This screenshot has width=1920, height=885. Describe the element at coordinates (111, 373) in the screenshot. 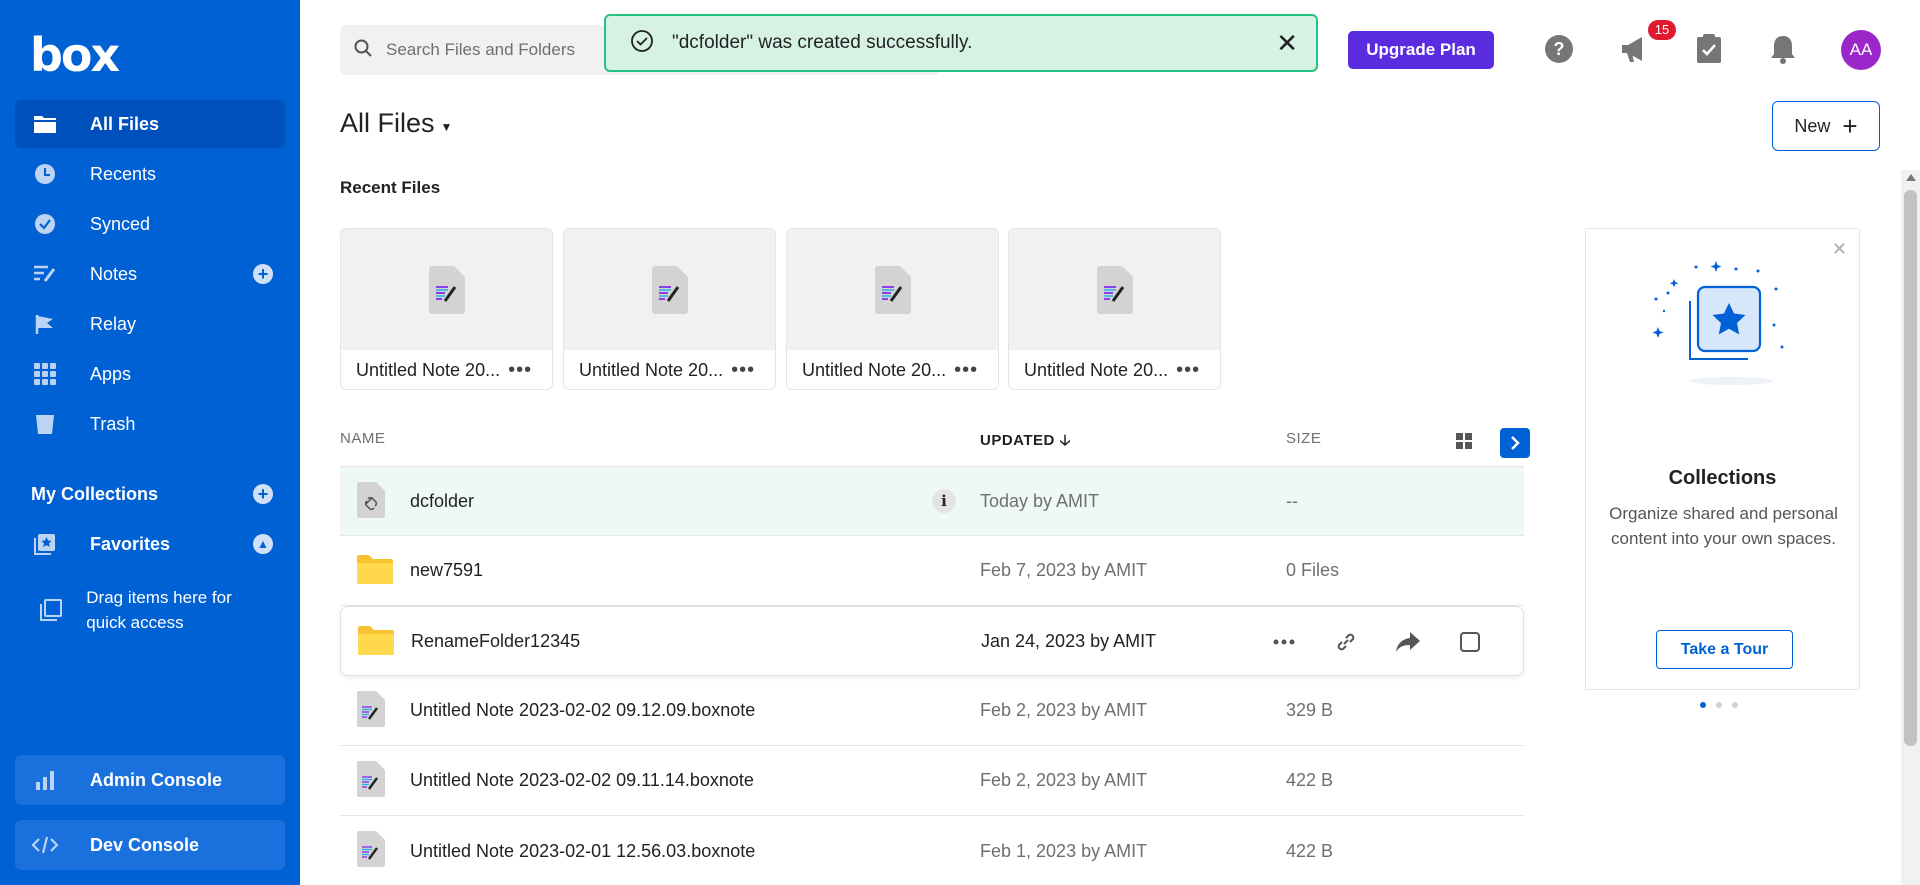

I see `sidebar-item-label: Apps` at that location.